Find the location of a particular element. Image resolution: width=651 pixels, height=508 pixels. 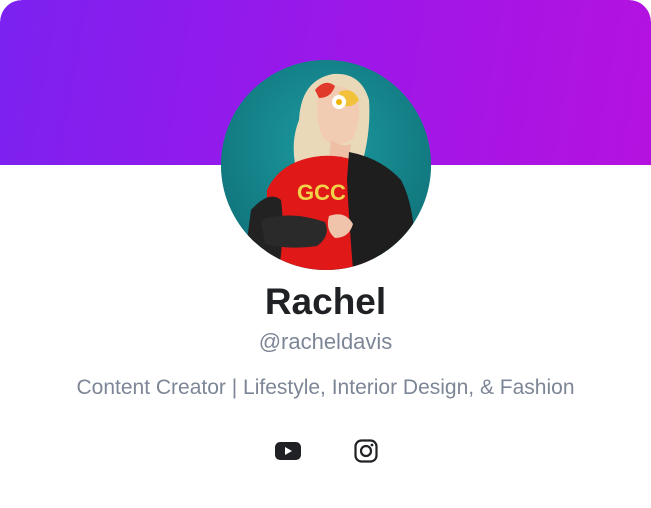

avatar: GCC is located at coordinates (326, 165).